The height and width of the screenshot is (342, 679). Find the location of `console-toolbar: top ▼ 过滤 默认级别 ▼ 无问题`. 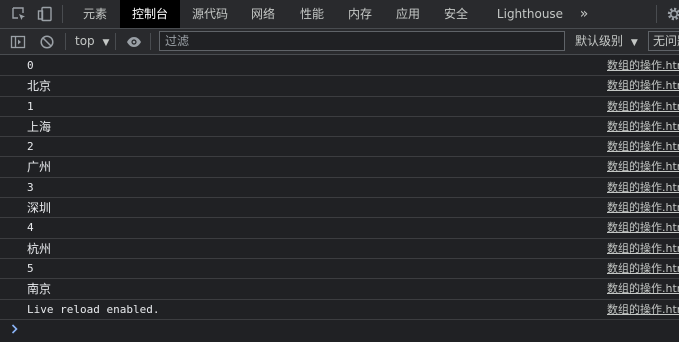

console-toolbar: top ▼ 过滤 默认级别 ▼ 无问题 is located at coordinates (339, 42).